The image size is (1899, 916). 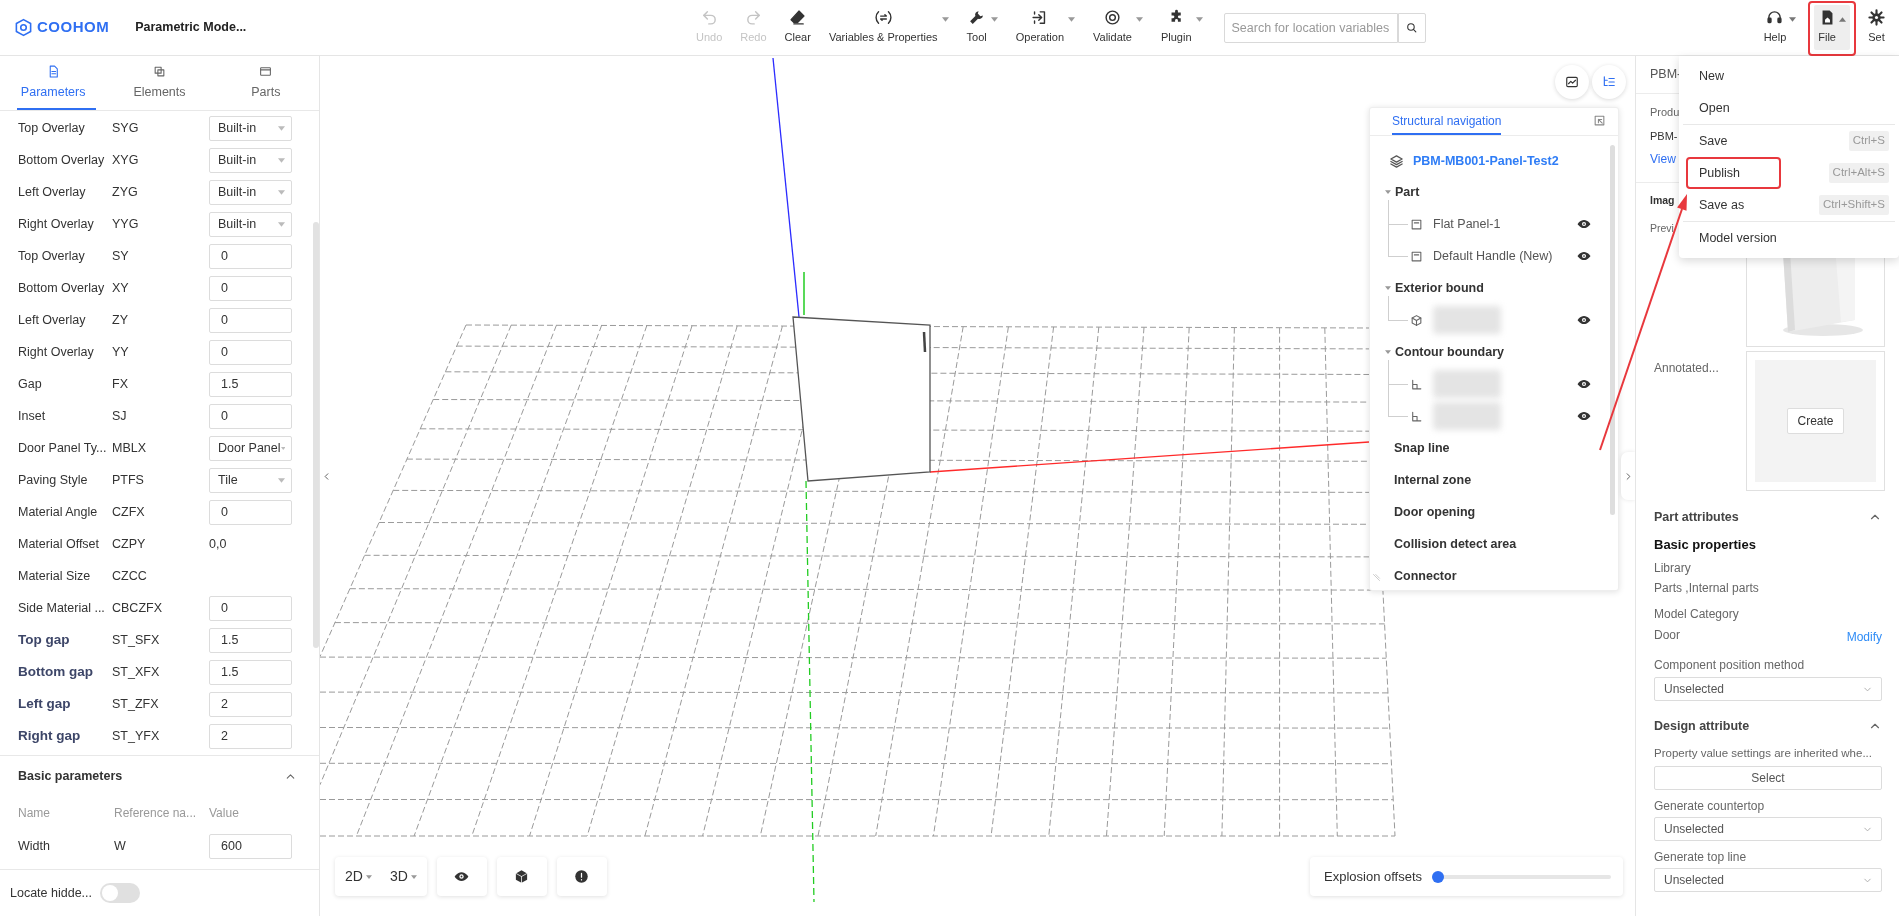 What do you see at coordinates (1118, 27) in the screenshot?
I see `toolbar-button: Validate` at bounding box center [1118, 27].